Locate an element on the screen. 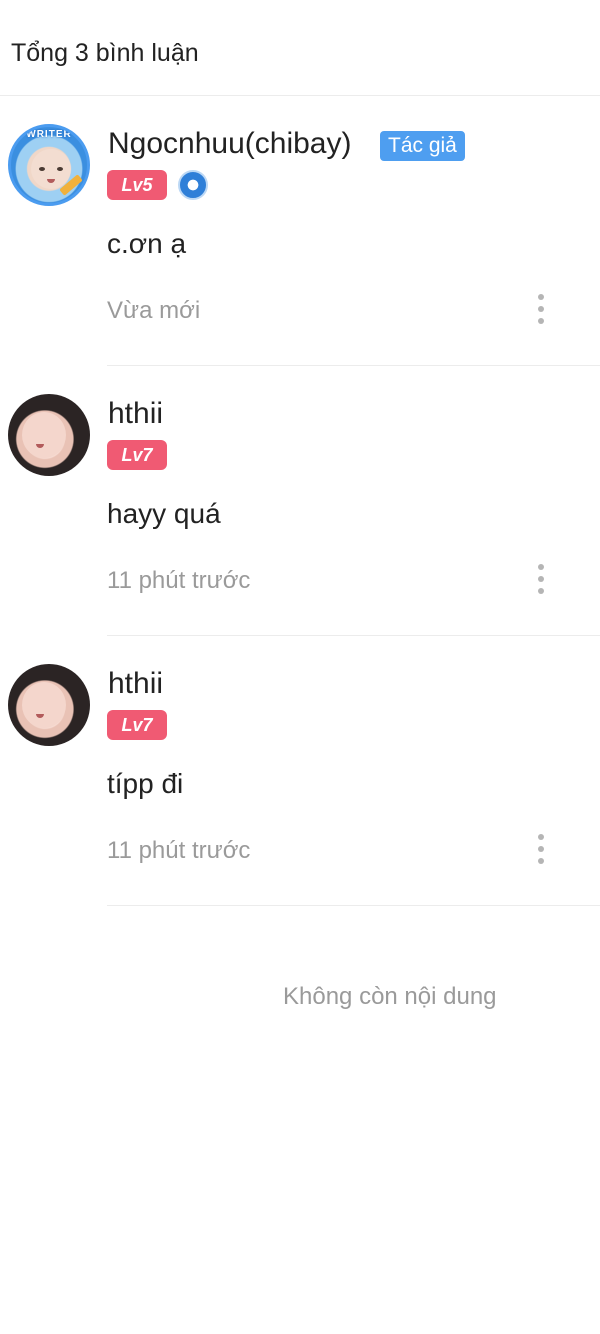 The width and height of the screenshot is (600, 1334). comment-text: c.ơn ạ is located at coordinates (147, 243).